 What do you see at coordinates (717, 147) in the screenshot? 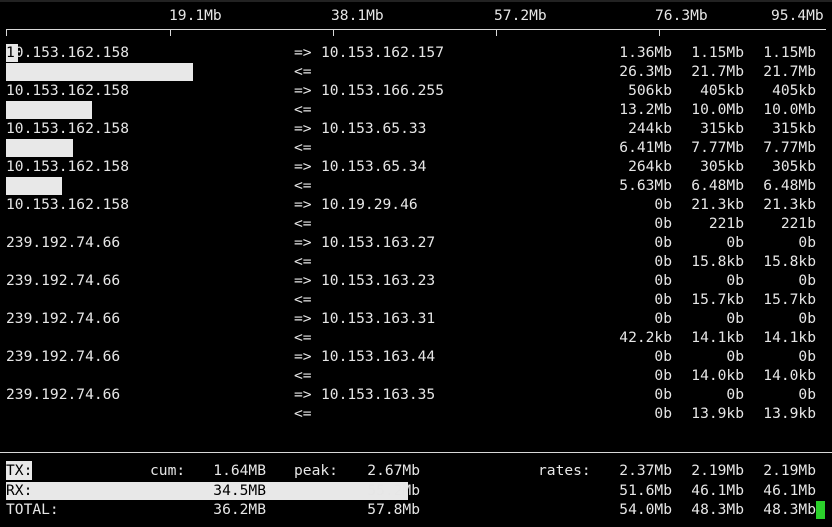
I see `recv-rate: 7.77Mb` at bounding box center [717, 147].